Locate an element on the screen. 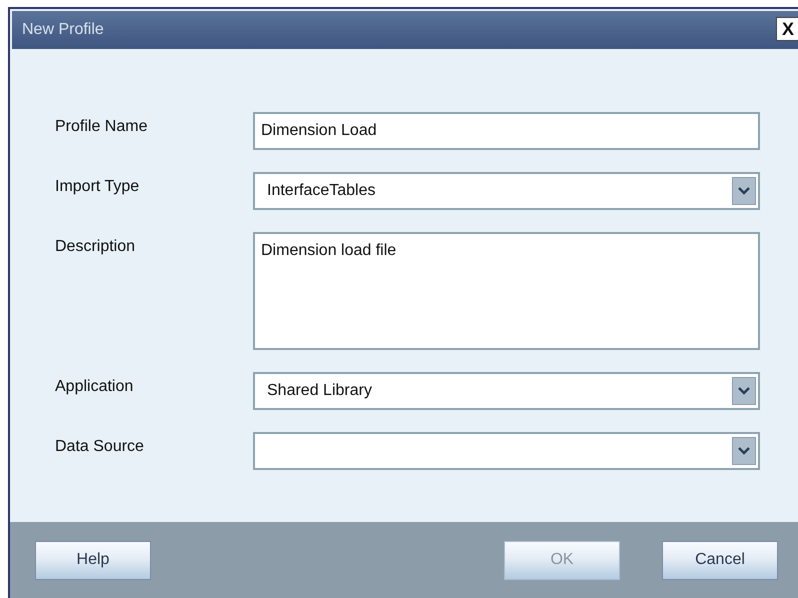  dropdown: InterfaceTables is located at coordinates (506, 191).